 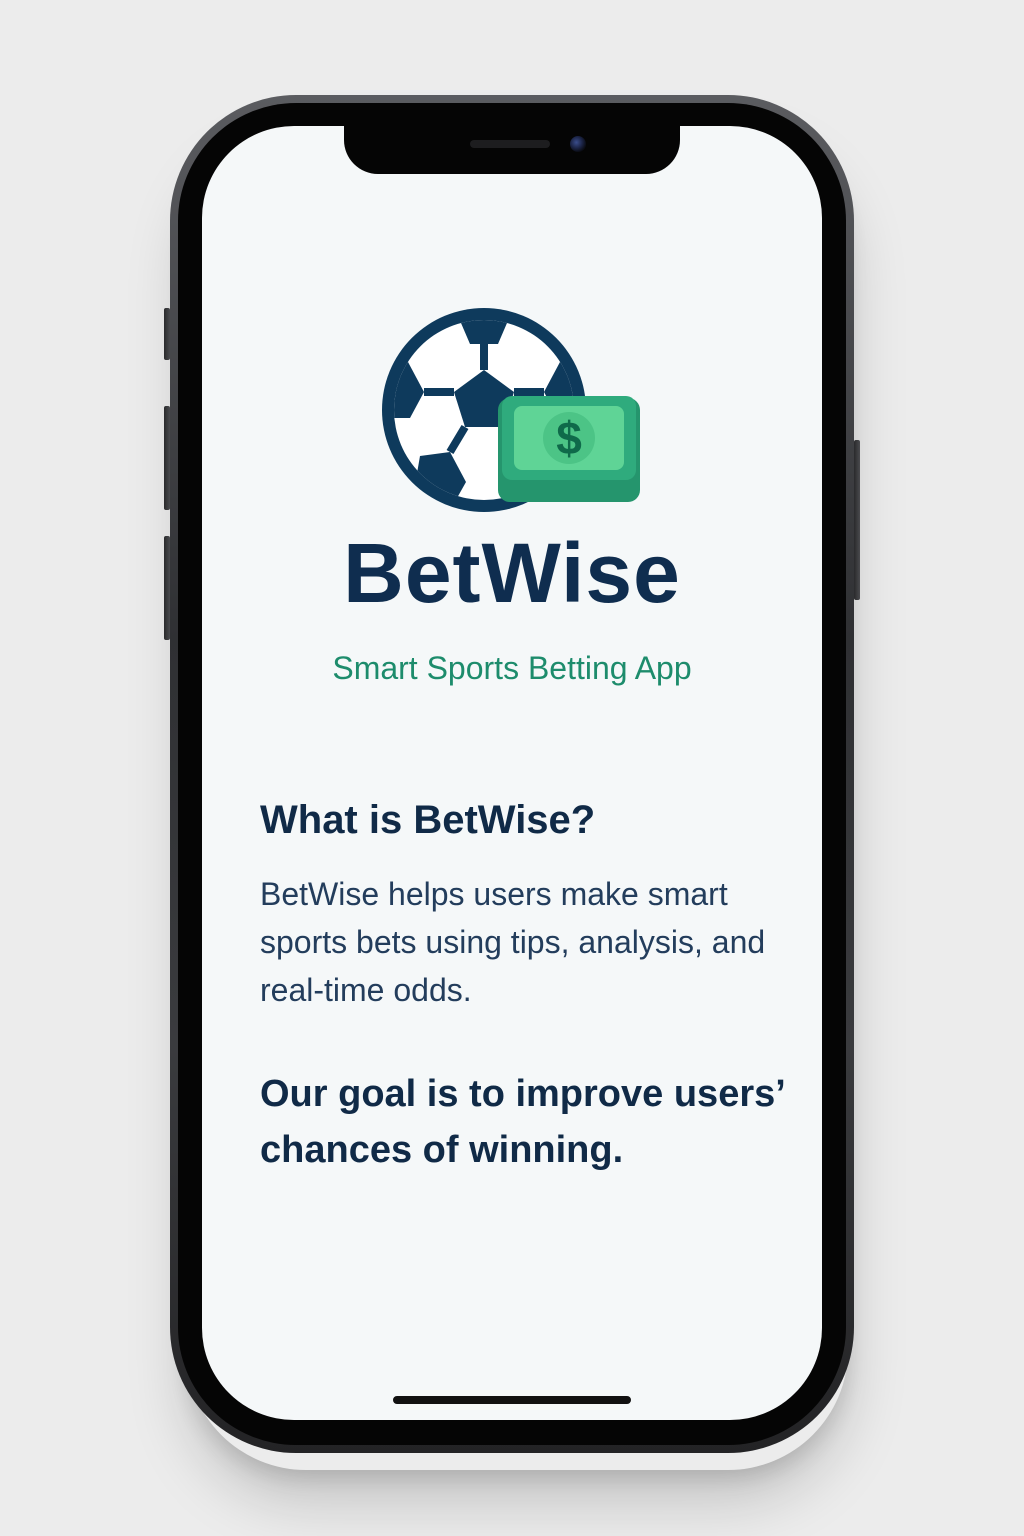 I want to click on app-logo: $, so click(x=511, y=410).